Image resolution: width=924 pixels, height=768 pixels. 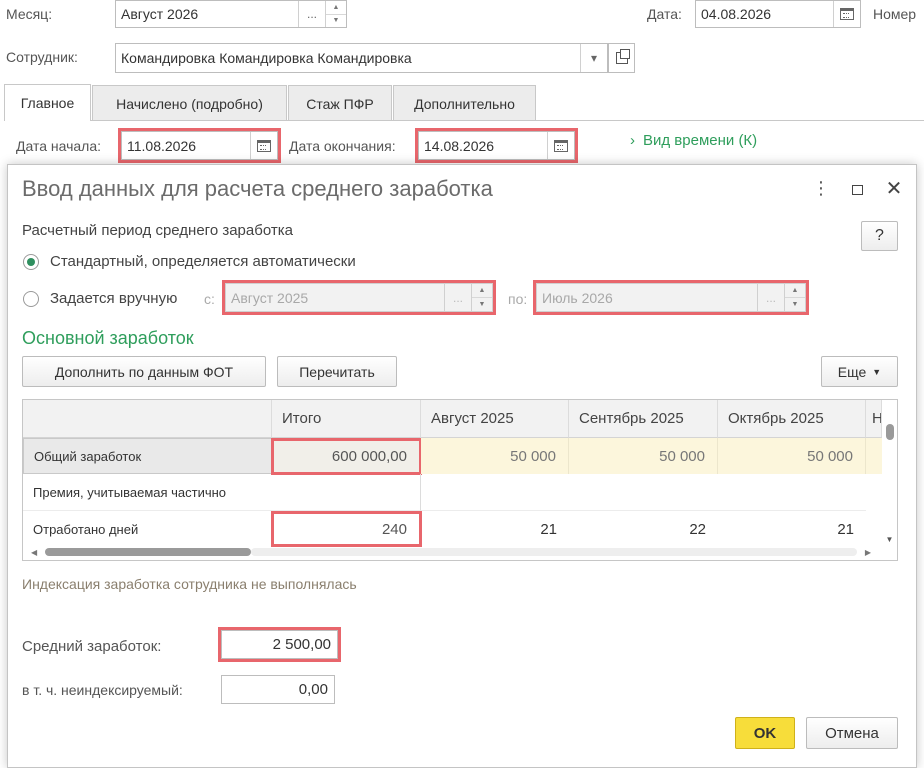 I want to click on period-from-value: Август 2025, so click(x=270, y=297).